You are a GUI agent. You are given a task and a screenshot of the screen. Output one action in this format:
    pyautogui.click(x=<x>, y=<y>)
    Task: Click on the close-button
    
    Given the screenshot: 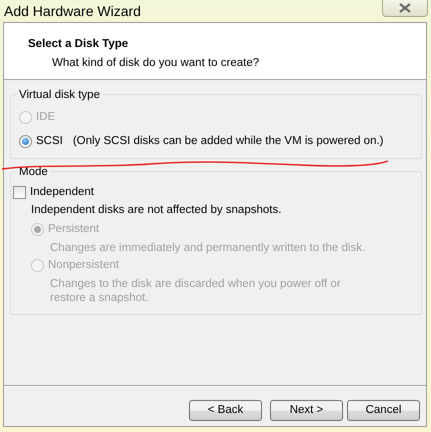 What is the action you would take?
    pyautogui.click(x=405, y=8)
    